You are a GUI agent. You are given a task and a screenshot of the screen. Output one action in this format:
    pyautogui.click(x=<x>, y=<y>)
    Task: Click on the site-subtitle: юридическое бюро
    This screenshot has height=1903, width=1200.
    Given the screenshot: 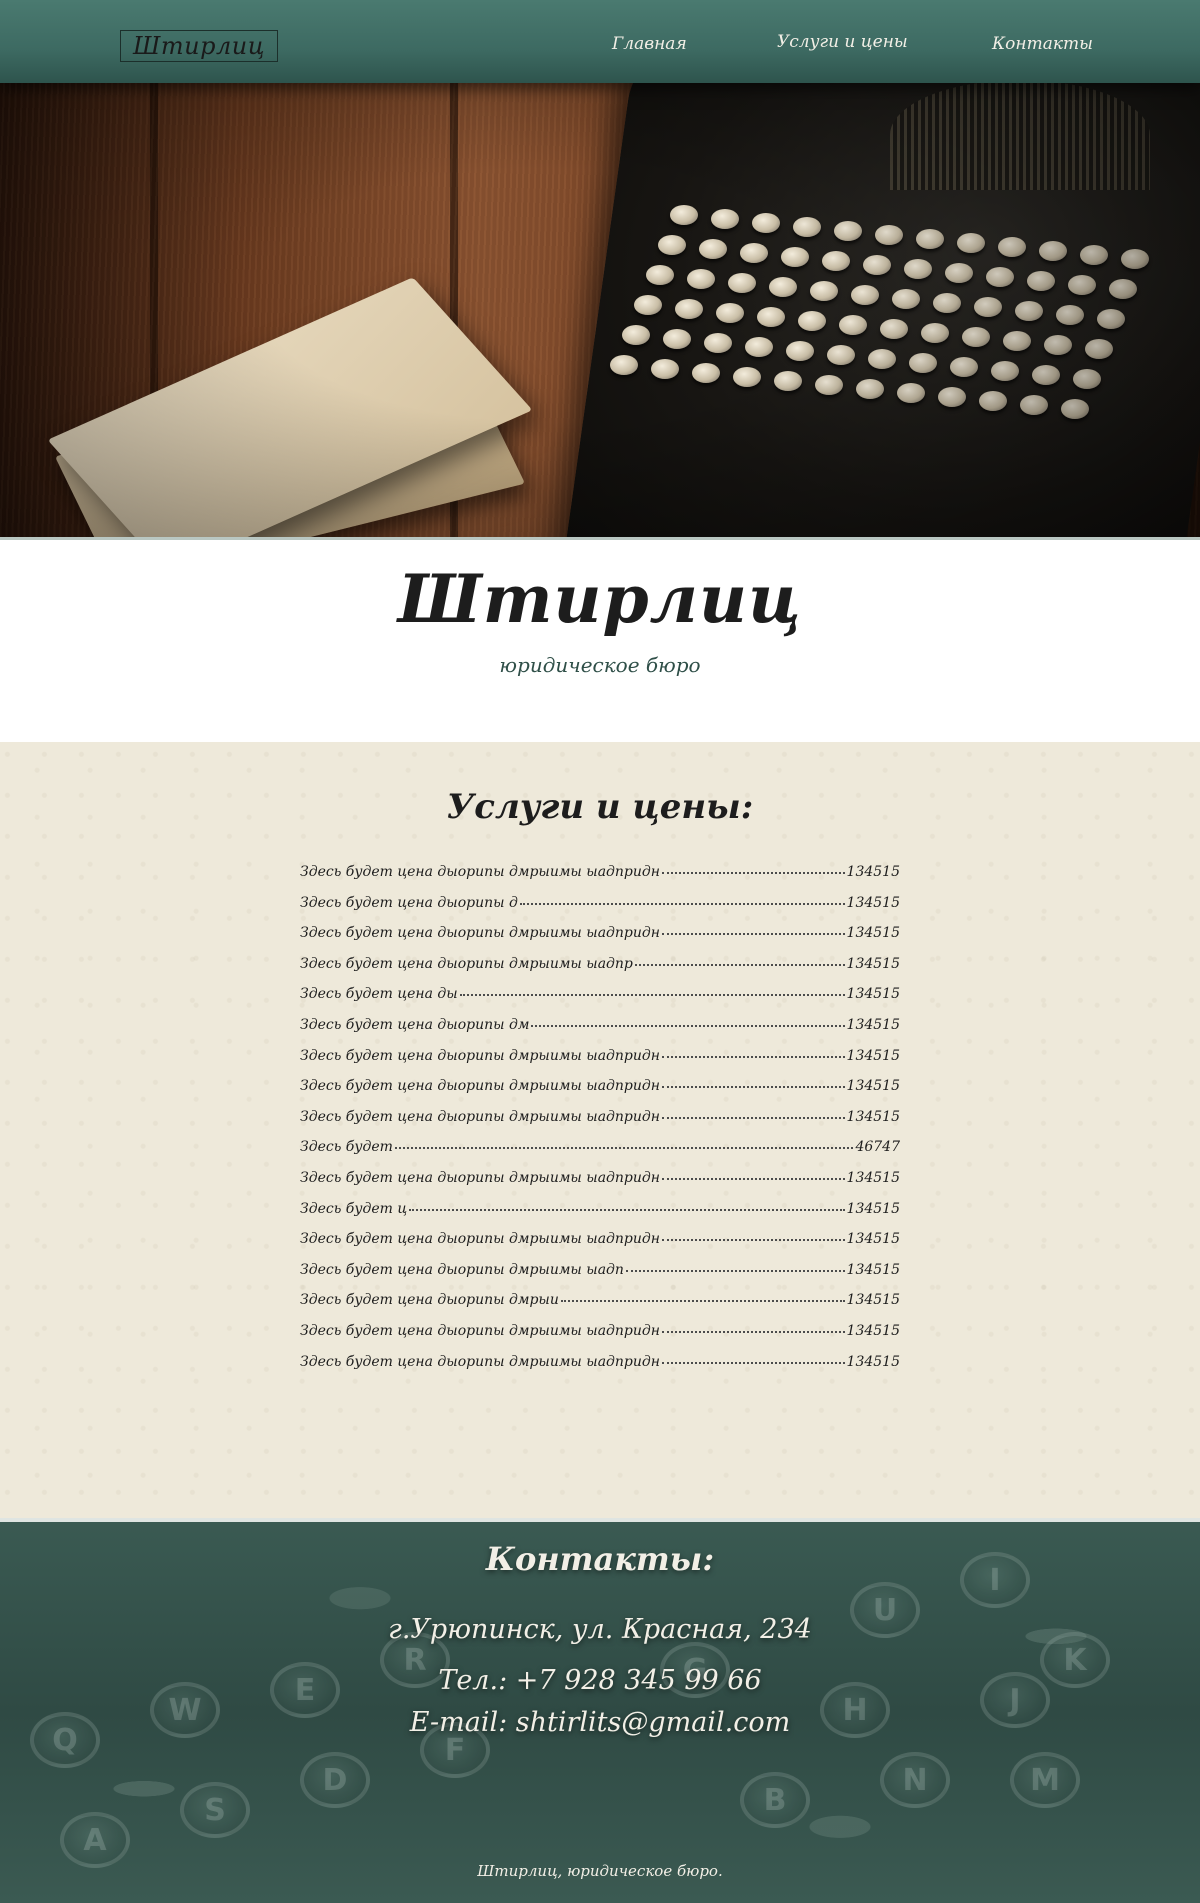 What is the action you would take?
    pyautogui.click(x=600, y=665)
    